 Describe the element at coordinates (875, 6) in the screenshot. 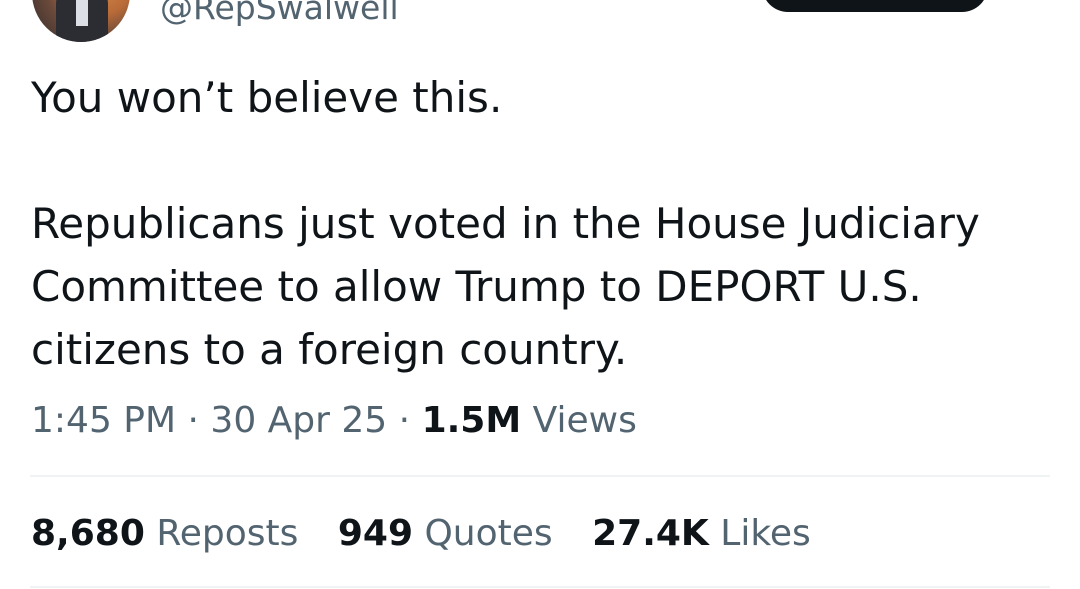

I see `follow-button` at that location.